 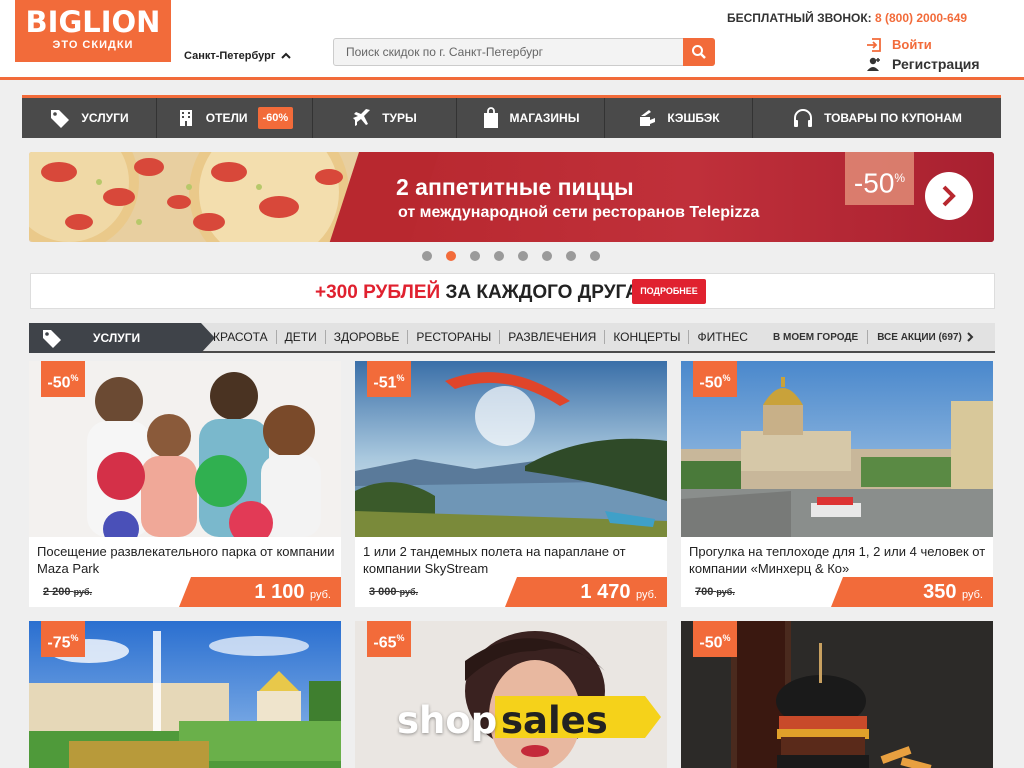 I want to click on logo-tagline: ЭТО СКИДКИ, so click(x=93, y=45).